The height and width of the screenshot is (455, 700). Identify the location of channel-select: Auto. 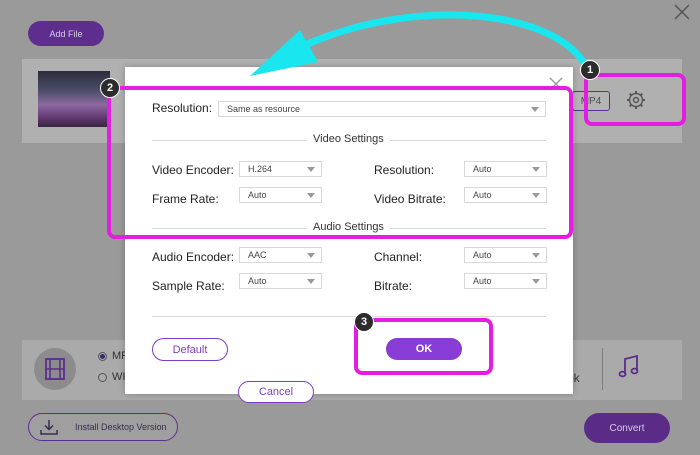
(505, 255).